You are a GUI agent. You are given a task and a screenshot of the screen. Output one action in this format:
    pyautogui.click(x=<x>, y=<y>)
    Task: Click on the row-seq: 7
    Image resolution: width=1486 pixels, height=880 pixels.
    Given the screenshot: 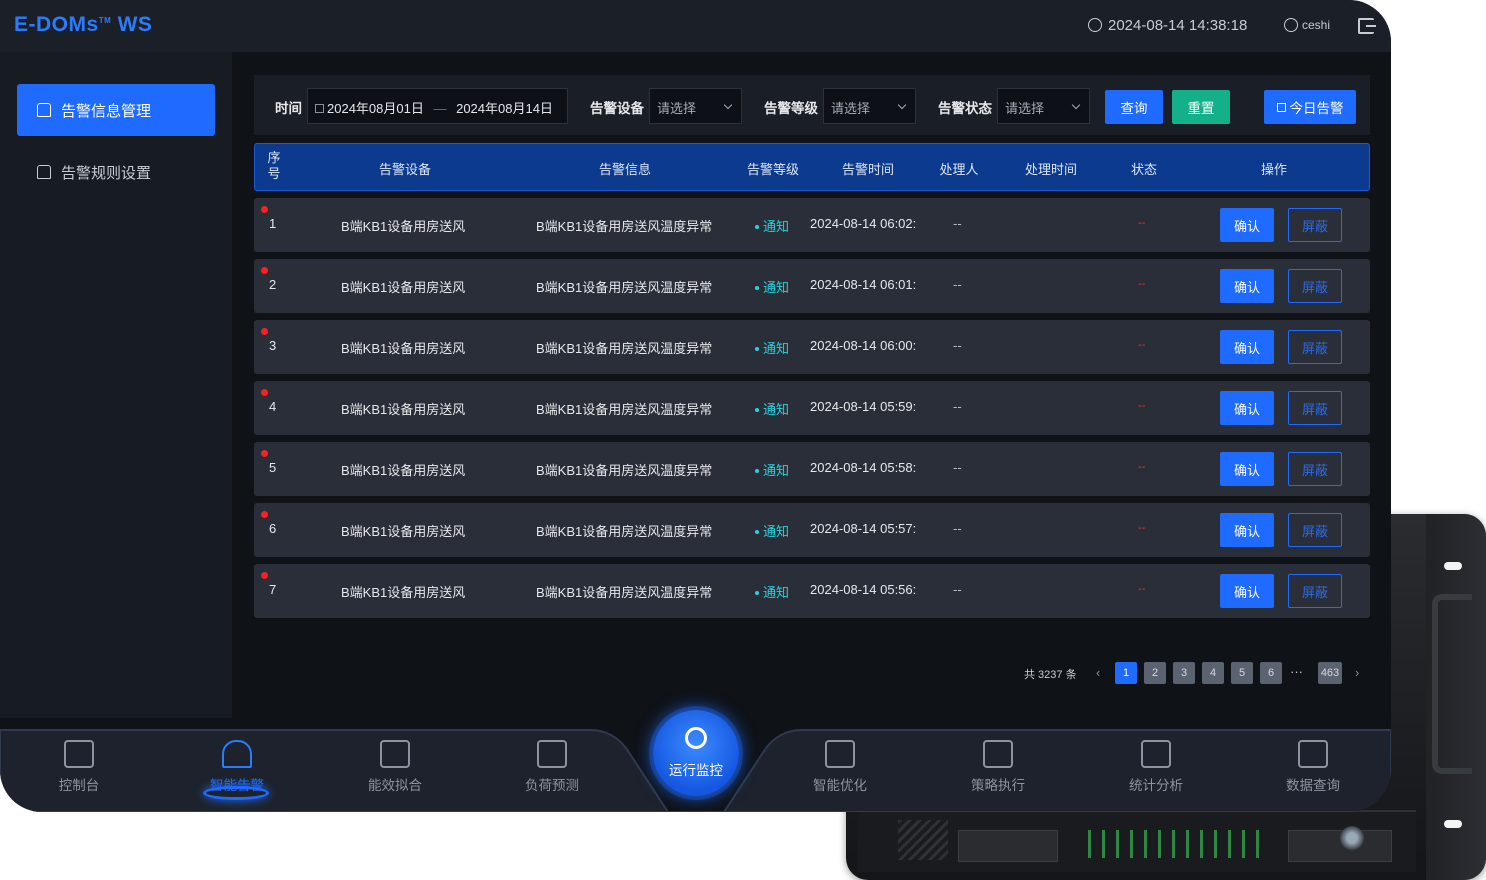 What is the action you would take?
    pyautogui.click(x=273, y=589)
    